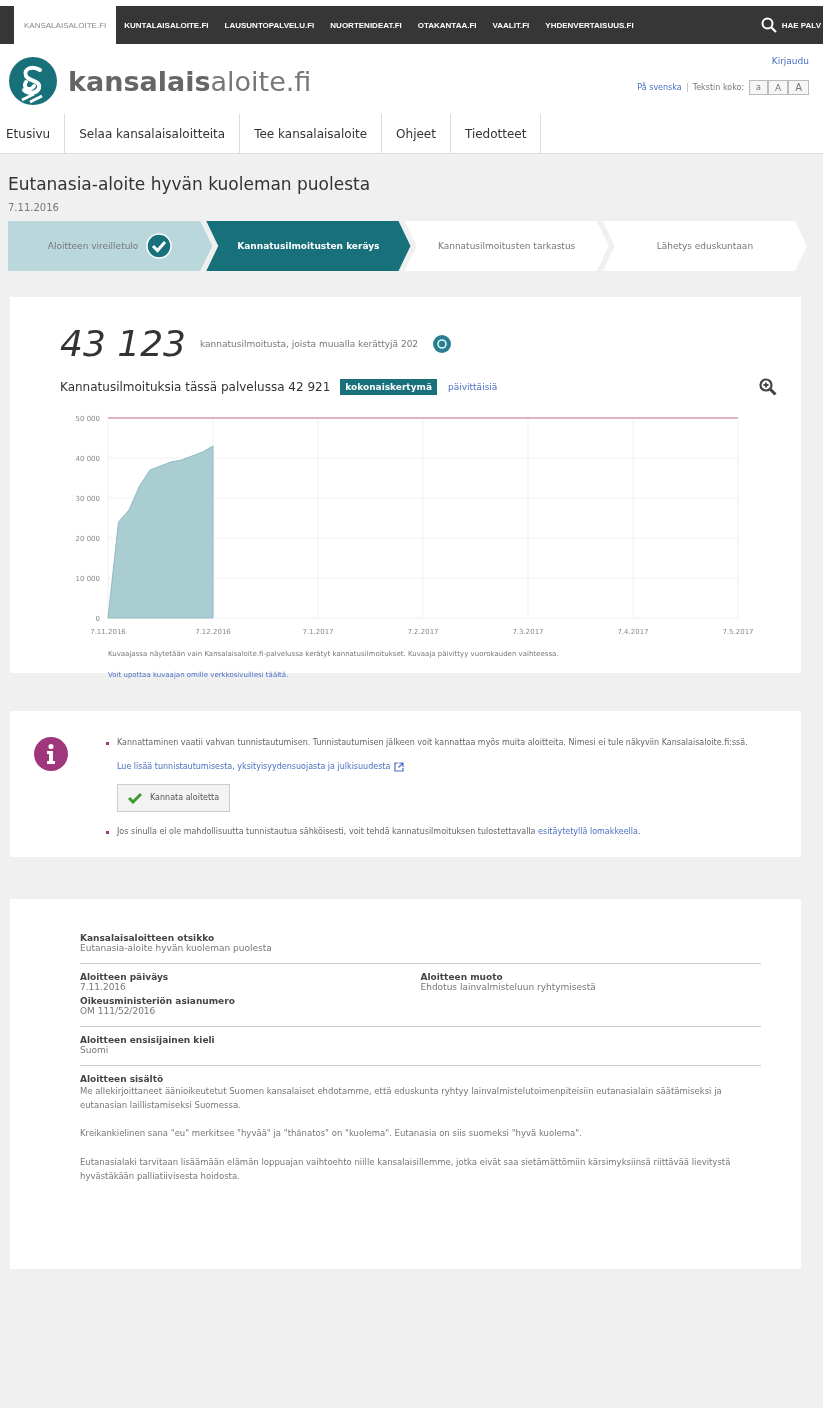 This screenshot has height=1409, width=823. I want to click on login-link: Kirjaudu, so click(790, 61).